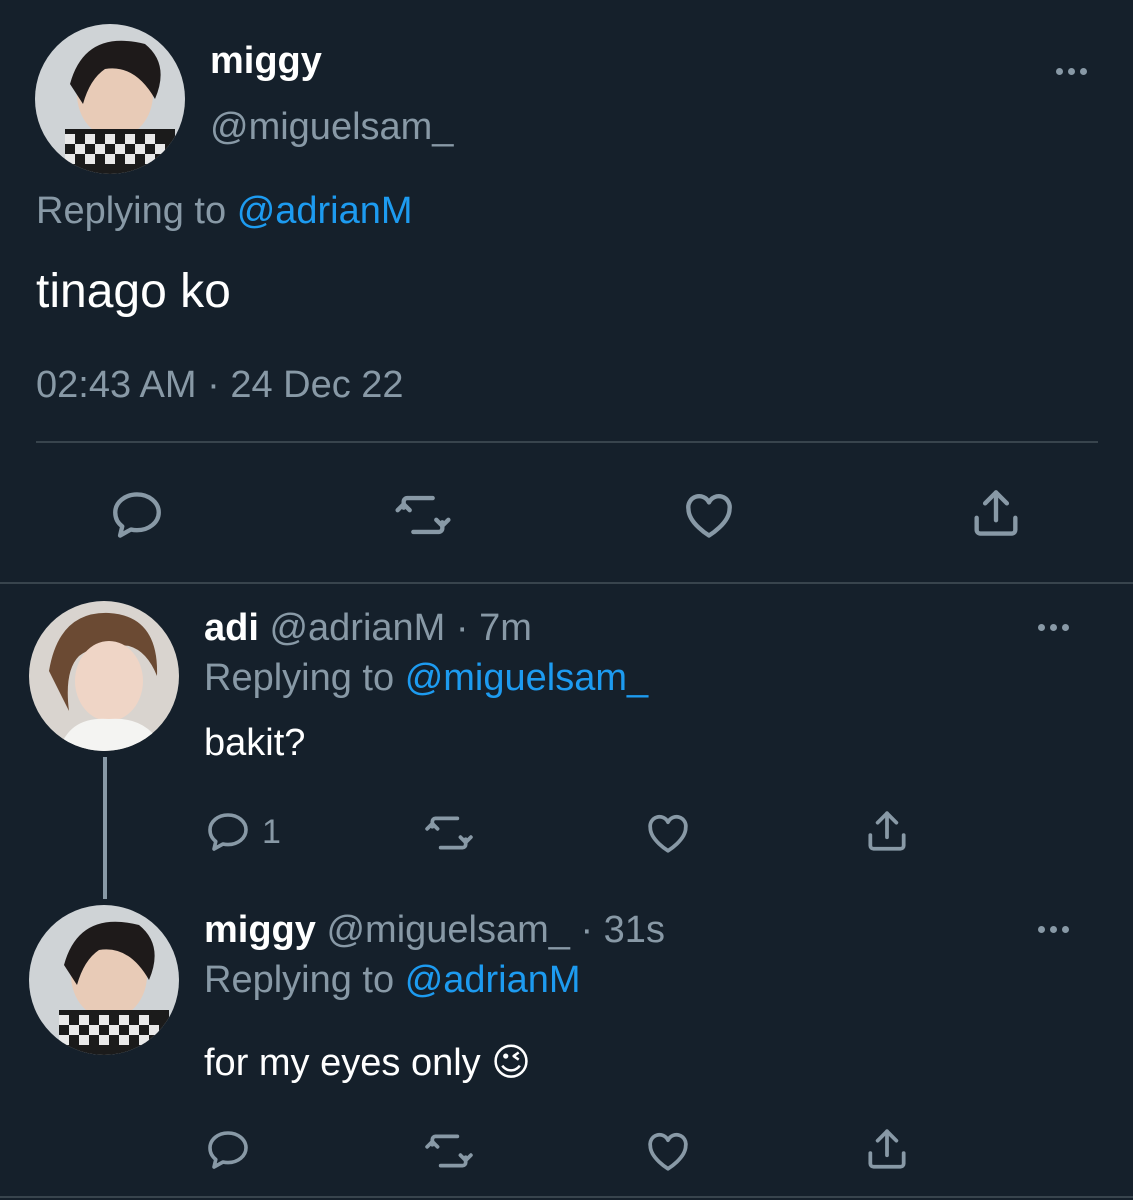 Image resolution: width=1133 pixels, height=1200 pixels. I want to click on replying-to-link: @miguelsam_, so click(526, 678).